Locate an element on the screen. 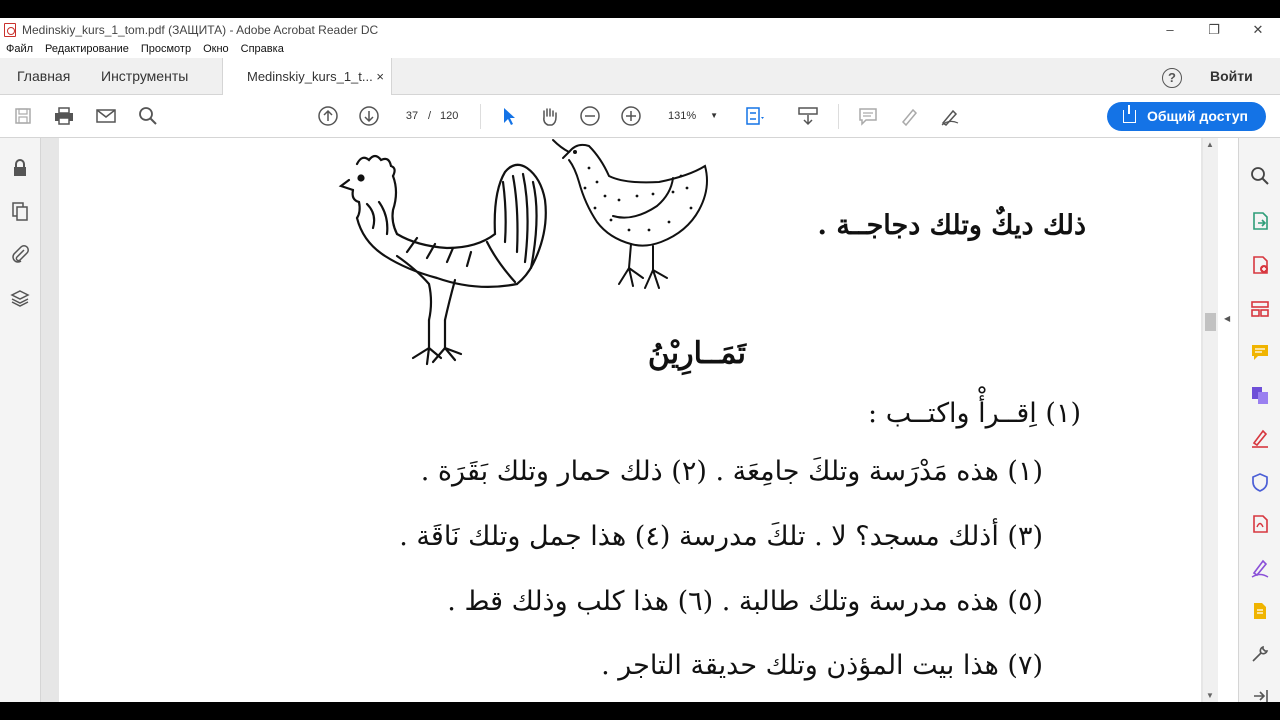  lock-icon is located at coordinates (20, 168).